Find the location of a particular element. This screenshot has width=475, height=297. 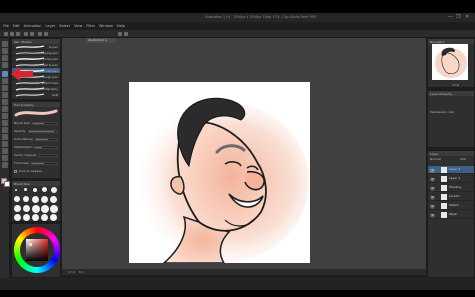

save-icon is located at coordinates (18, 34).